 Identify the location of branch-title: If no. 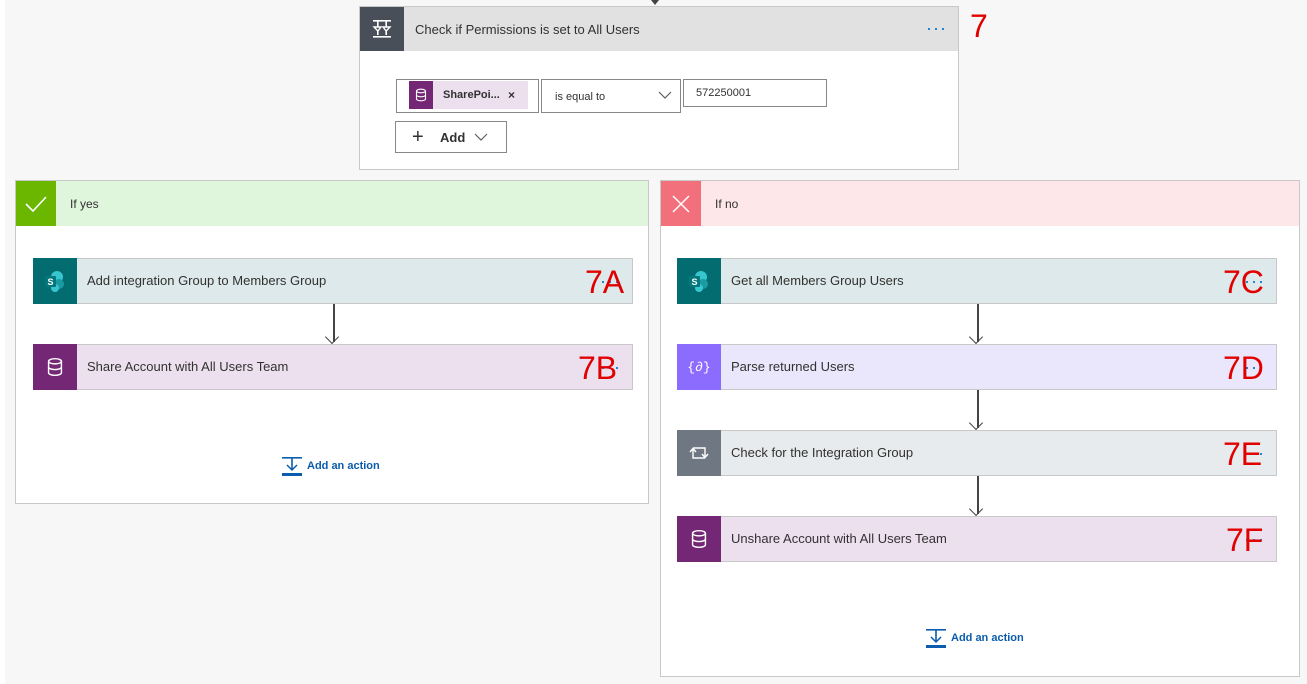
(727, 204).